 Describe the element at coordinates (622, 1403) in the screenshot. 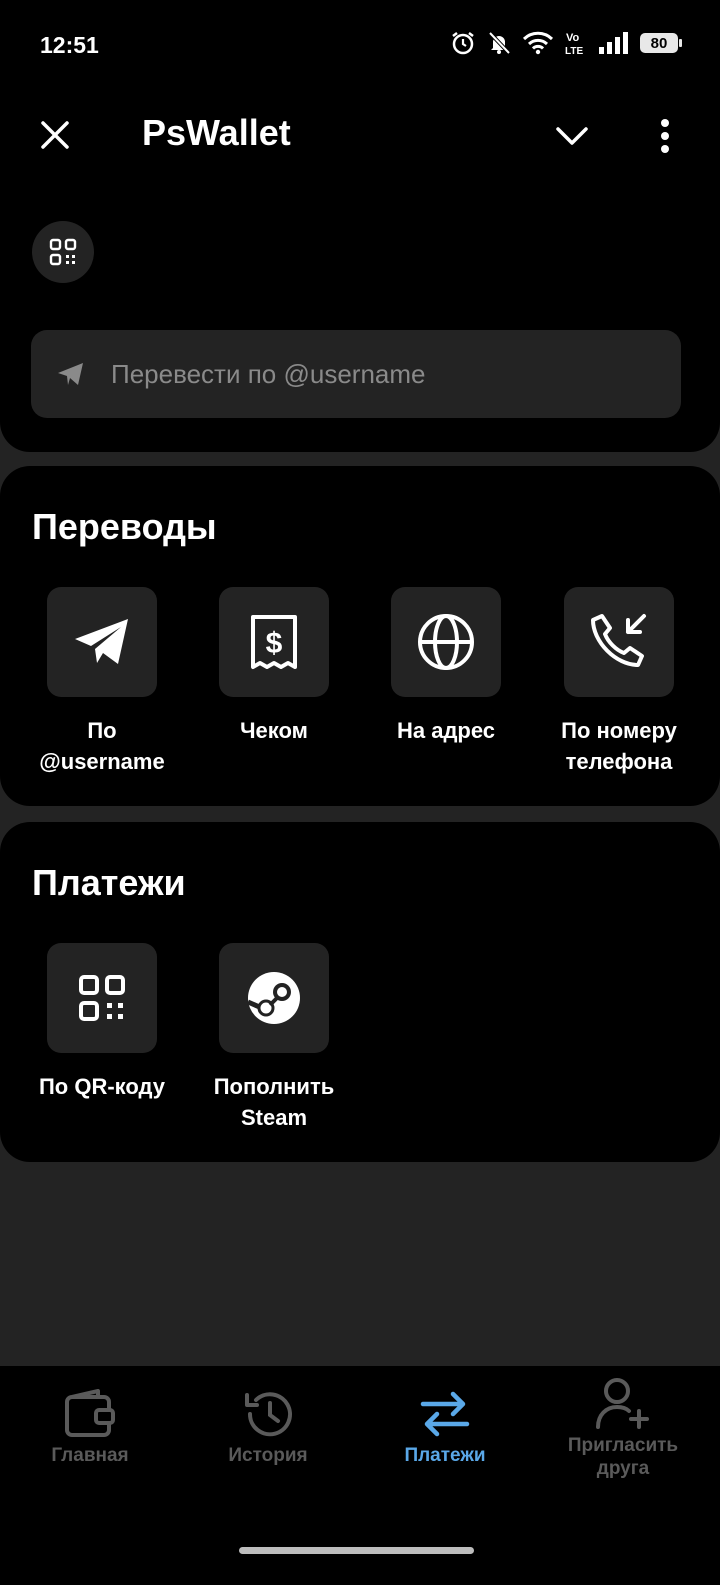

I see `add-user-icon` at that location.